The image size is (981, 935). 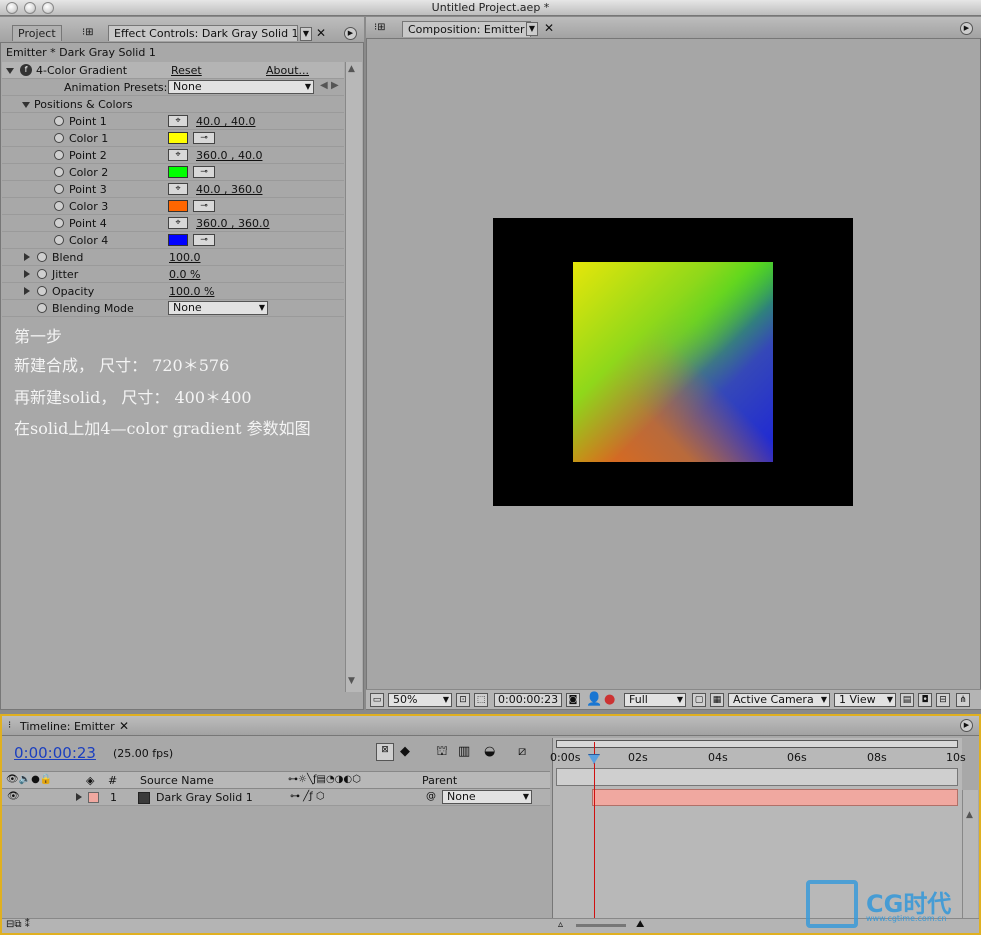 I want to click on show-snapshot-icon: 👤, so click(x=594, y=699).